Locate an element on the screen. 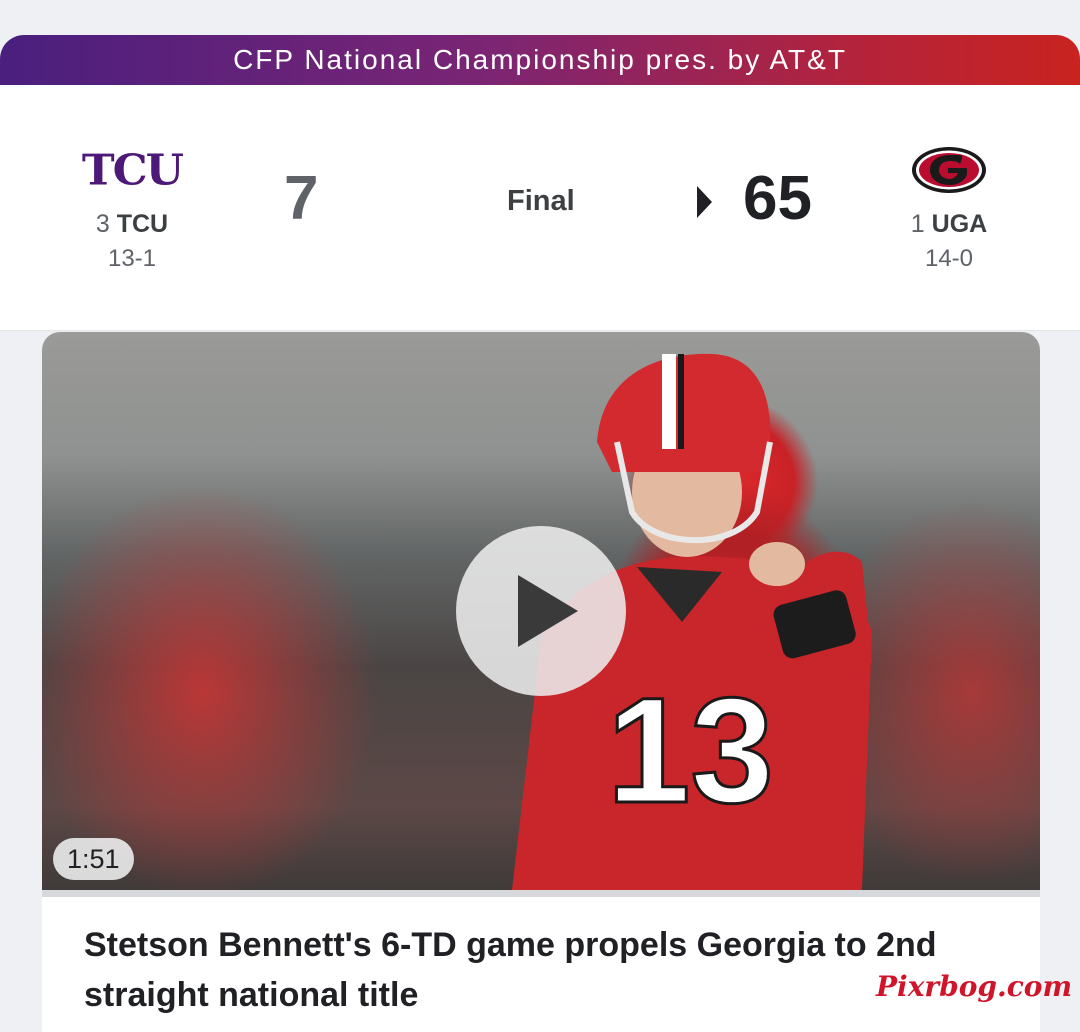  play-button is located at coordinates (541, 611).